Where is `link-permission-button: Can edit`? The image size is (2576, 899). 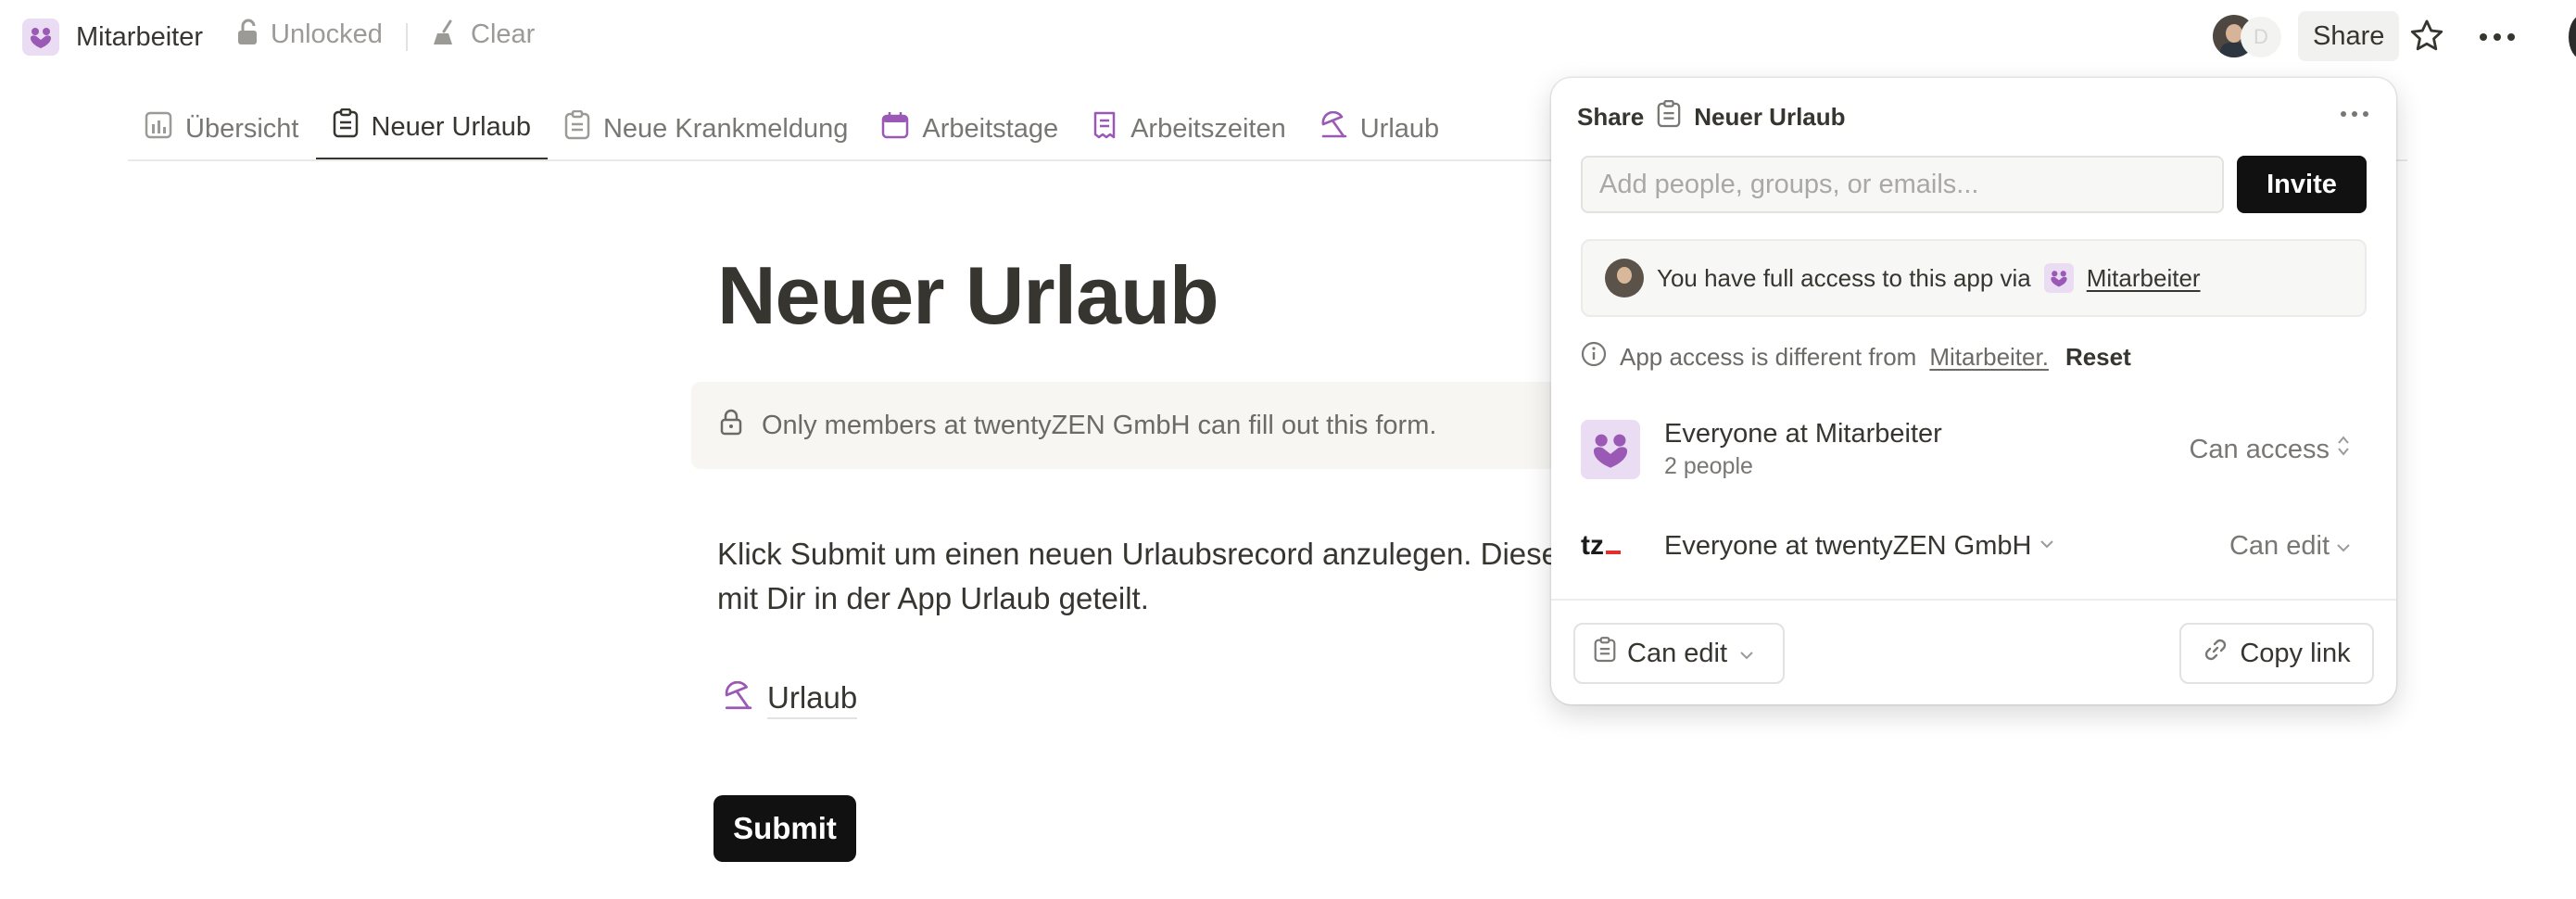
link-permission-button: Can edit is located at coordinates (1679, 654).